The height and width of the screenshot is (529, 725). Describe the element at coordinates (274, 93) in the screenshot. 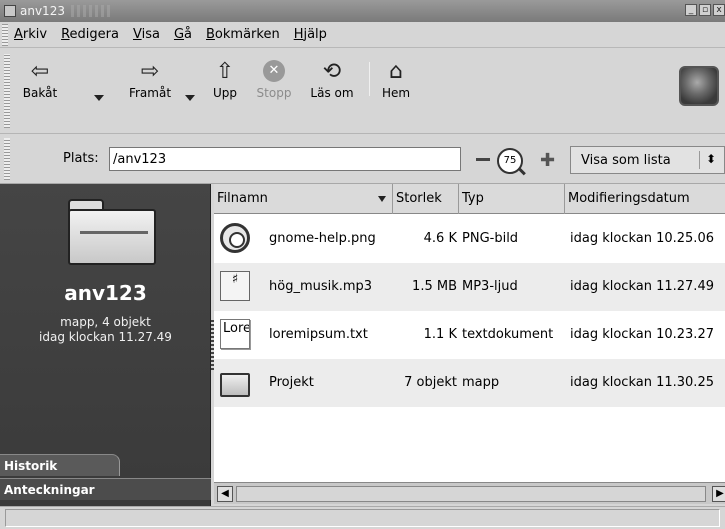

I see `stop-label: Stopp` at that location.